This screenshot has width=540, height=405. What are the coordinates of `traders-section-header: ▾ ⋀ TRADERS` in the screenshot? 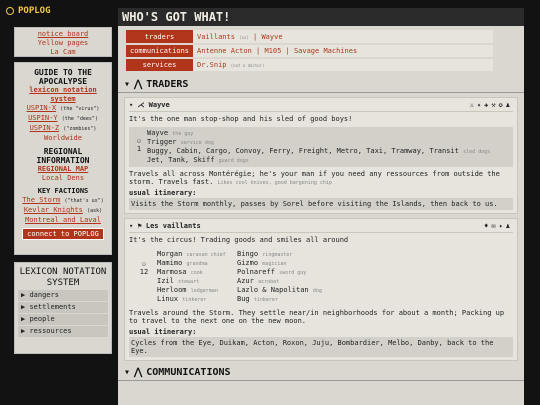 It's located at (321, 85).